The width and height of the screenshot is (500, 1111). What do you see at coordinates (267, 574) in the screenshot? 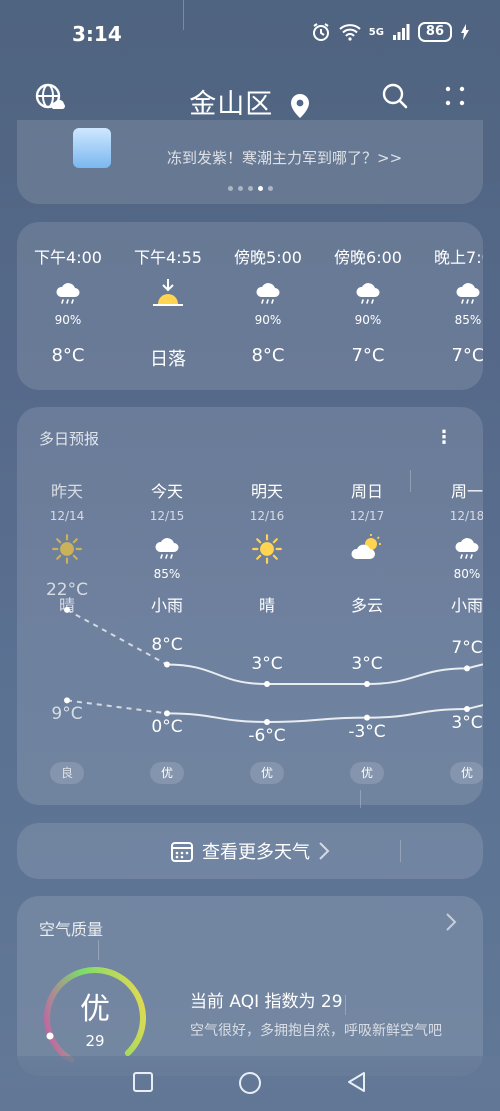
I see `daily-precip` at bounding box center [267, 574].